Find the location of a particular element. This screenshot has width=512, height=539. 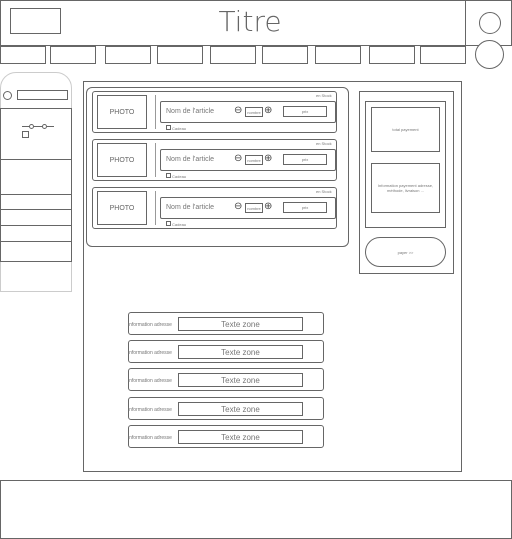

filter-checkbox is located at coordinates (25, 134).